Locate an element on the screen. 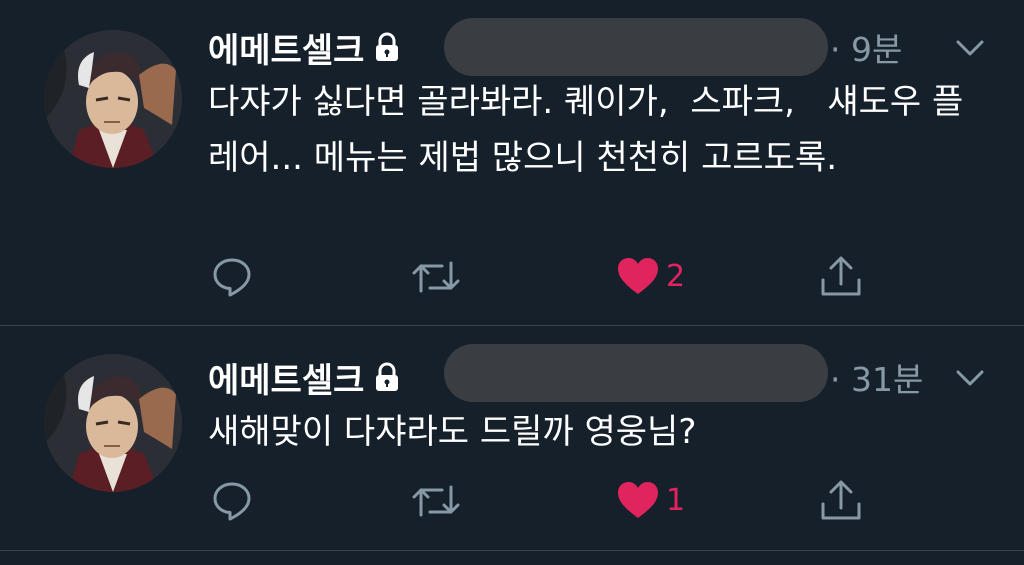 The height and width of the screenshot is (565, 1024). like-button: 2 is located at coordinates (650, 276).